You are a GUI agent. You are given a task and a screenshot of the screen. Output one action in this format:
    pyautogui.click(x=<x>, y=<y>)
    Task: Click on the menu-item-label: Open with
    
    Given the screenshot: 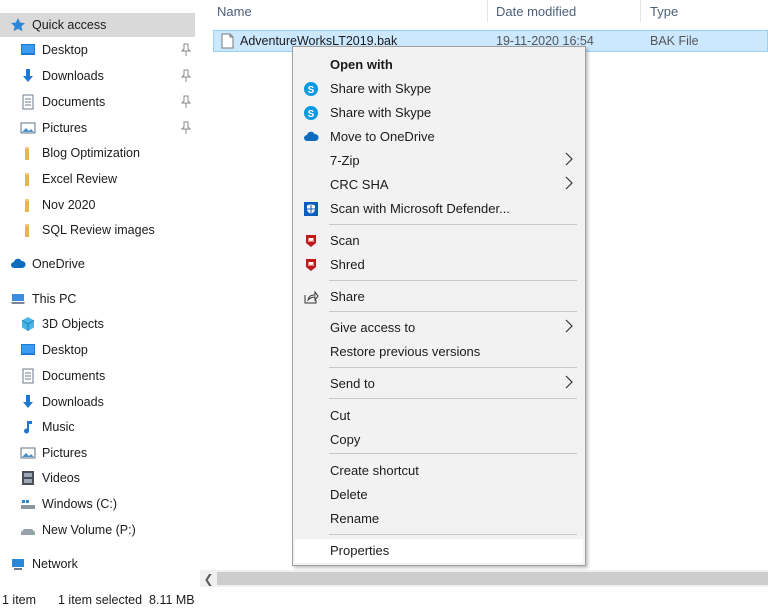 What is the action you would take?
    pyautogui.click(x=361, y=64)
    